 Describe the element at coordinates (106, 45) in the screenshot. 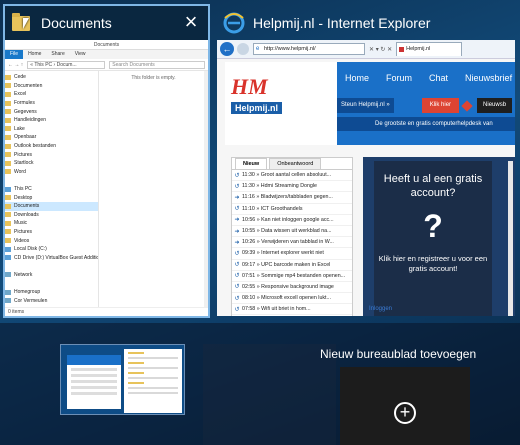

I see `explorer-titlebar: Documents` at that location.